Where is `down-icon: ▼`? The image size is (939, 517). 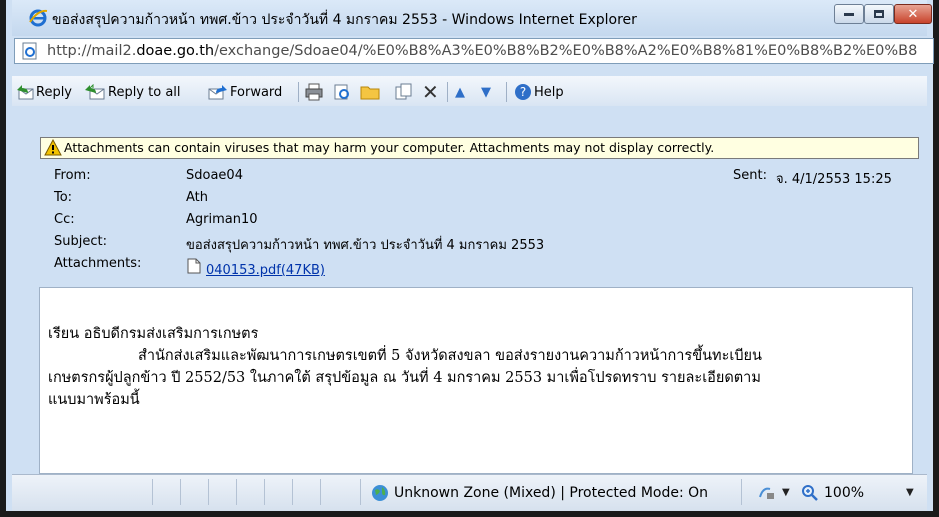 down-icon: ▼ is located at coordinates (486, 92).